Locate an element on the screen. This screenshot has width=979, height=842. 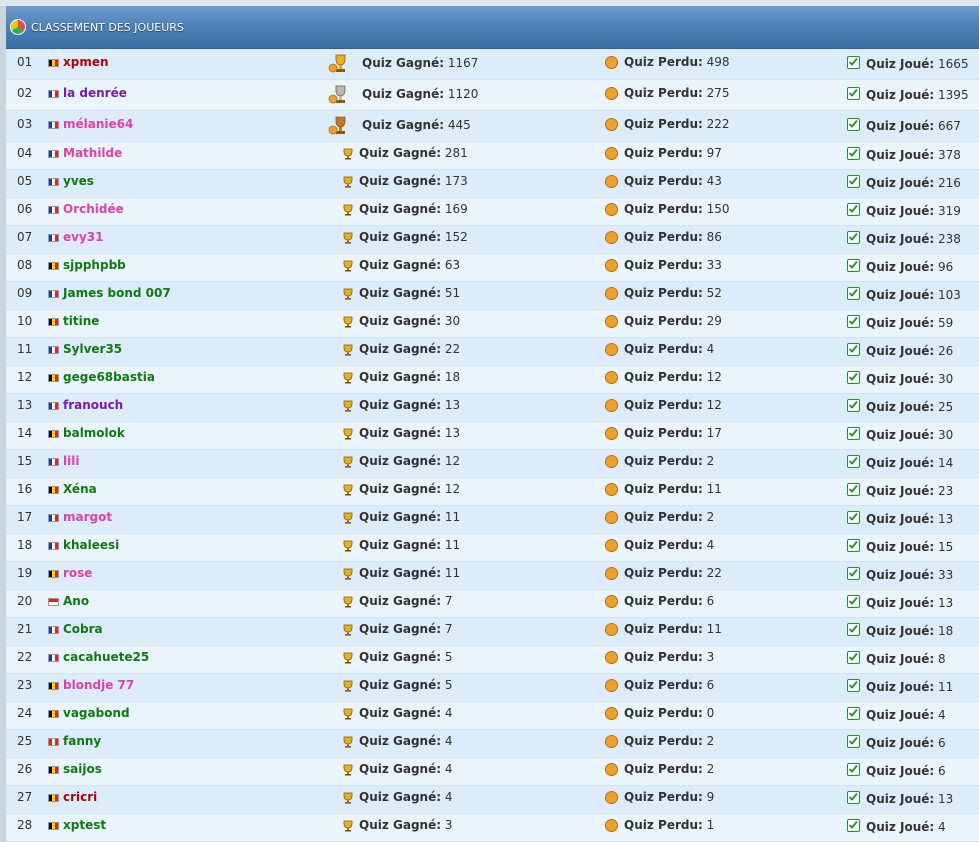
player-name-link: fanny is located at coordinates (82, 741).